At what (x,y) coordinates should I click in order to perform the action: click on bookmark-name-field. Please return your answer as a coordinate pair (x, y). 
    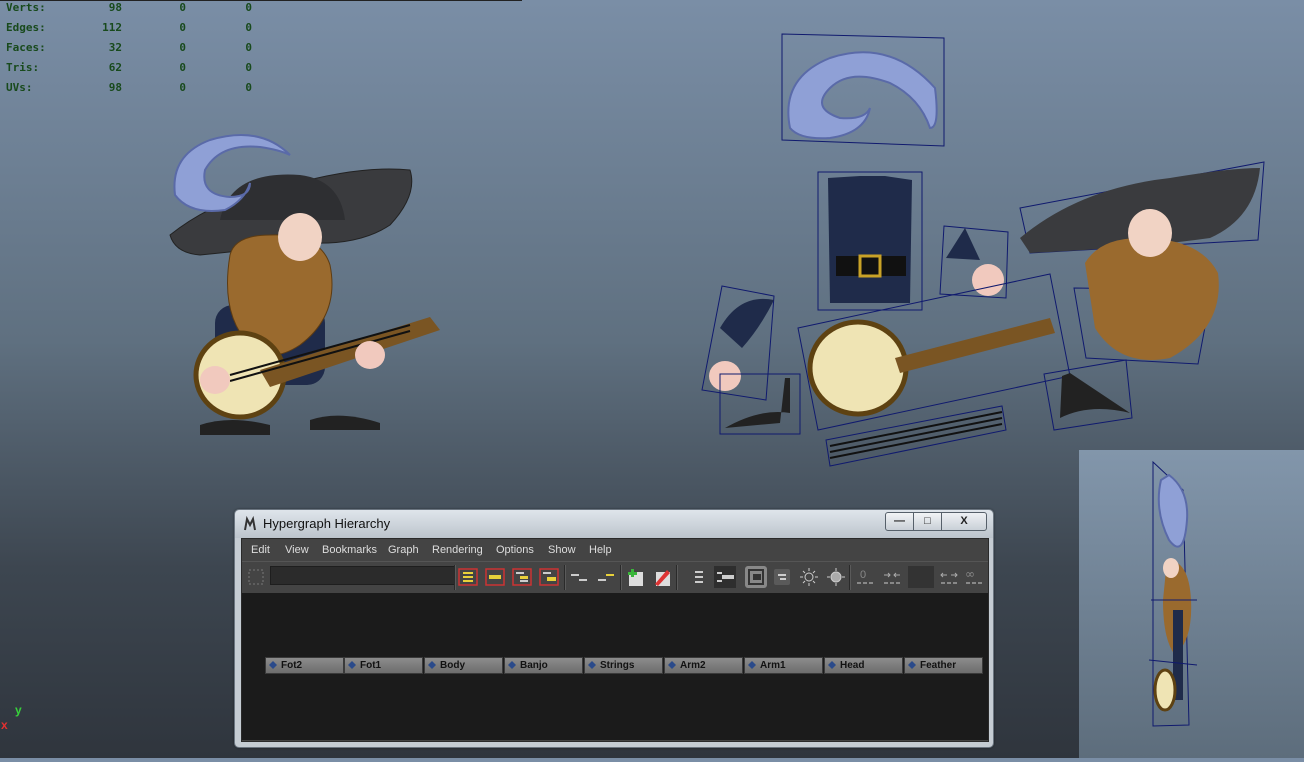
    Looking at the image, I should click on (363, 575).